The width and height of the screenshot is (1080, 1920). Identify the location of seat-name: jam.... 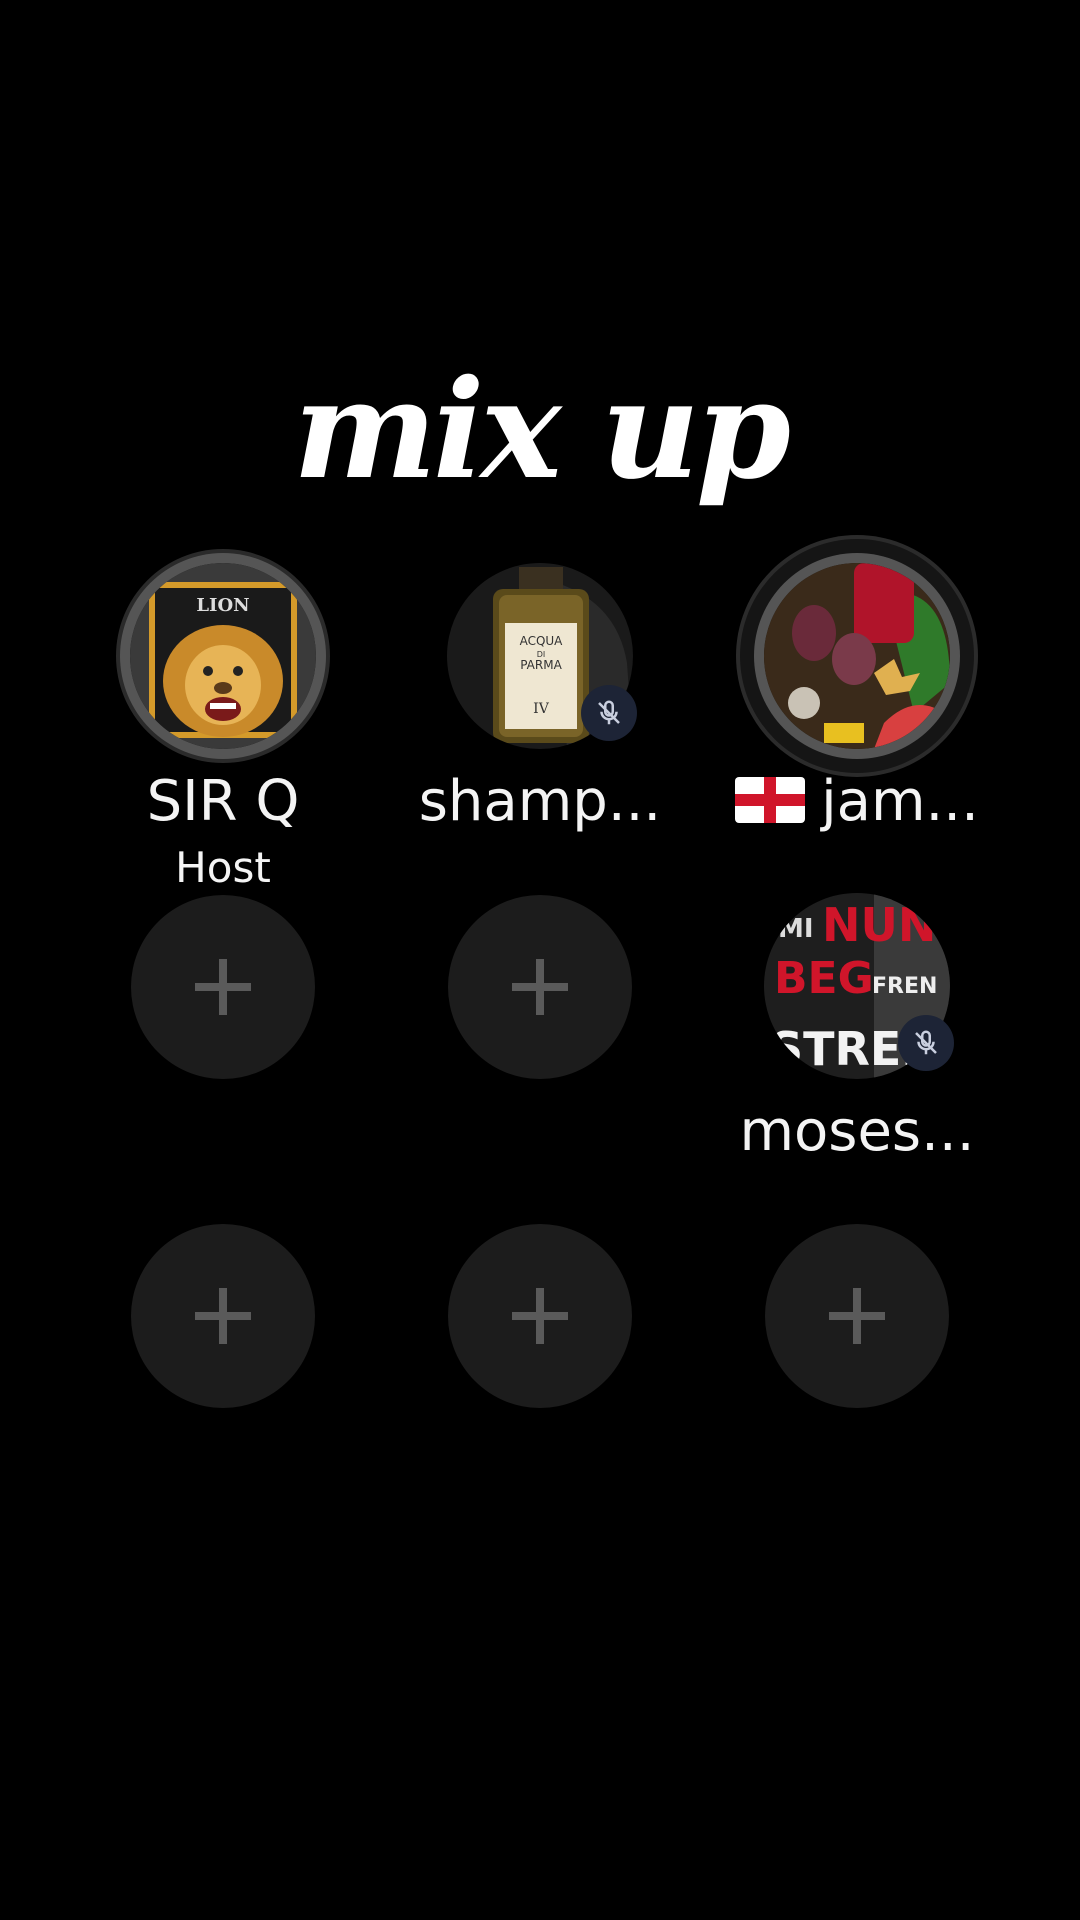
(857, 803).